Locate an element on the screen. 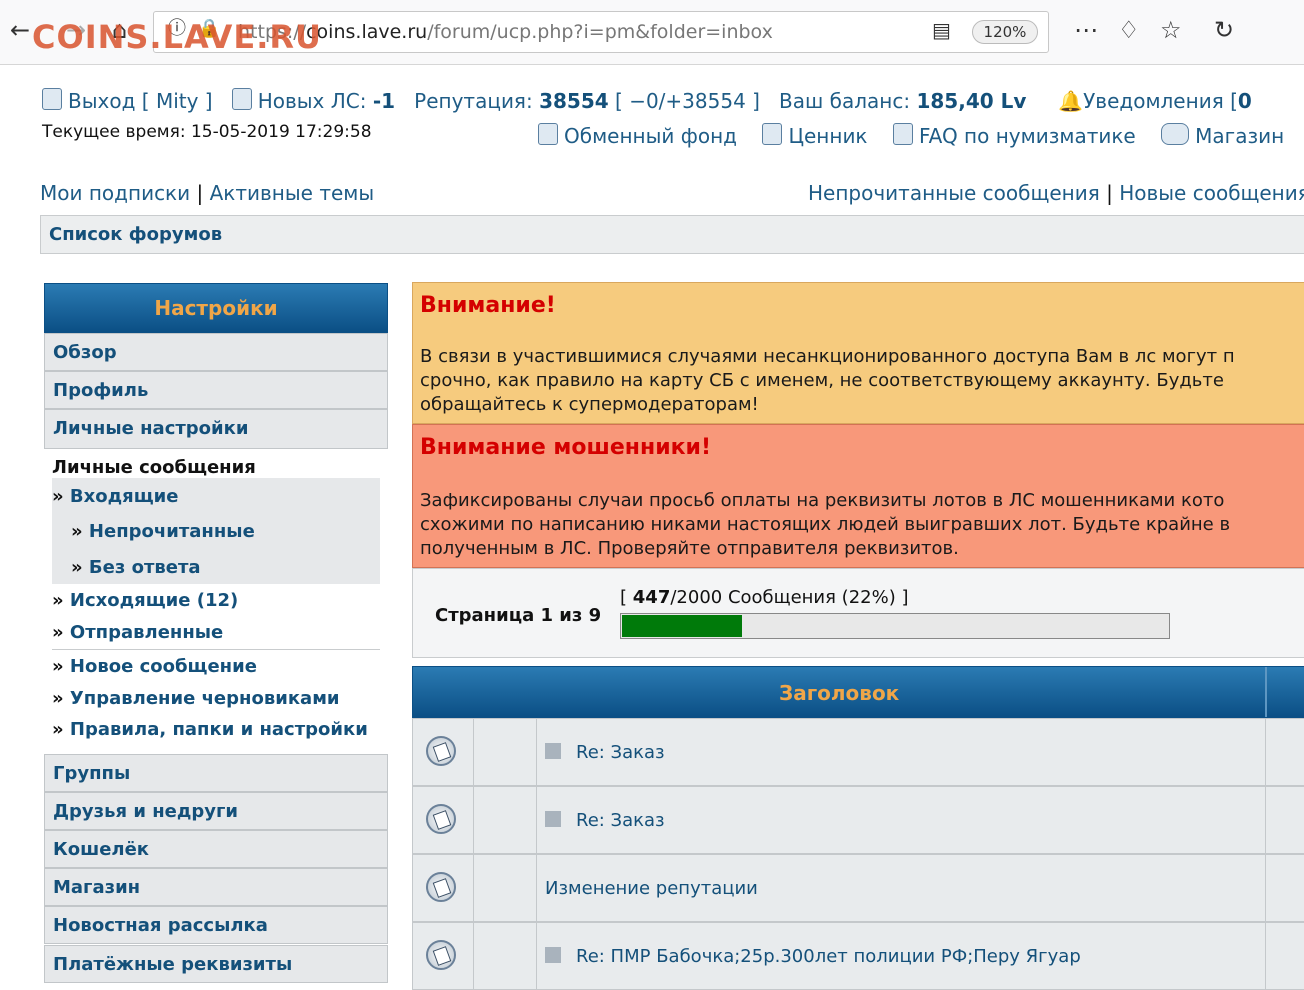 This screenshot has width=1304, height=990. column-header-title: Заголовок is located at coordinates (839, 693).